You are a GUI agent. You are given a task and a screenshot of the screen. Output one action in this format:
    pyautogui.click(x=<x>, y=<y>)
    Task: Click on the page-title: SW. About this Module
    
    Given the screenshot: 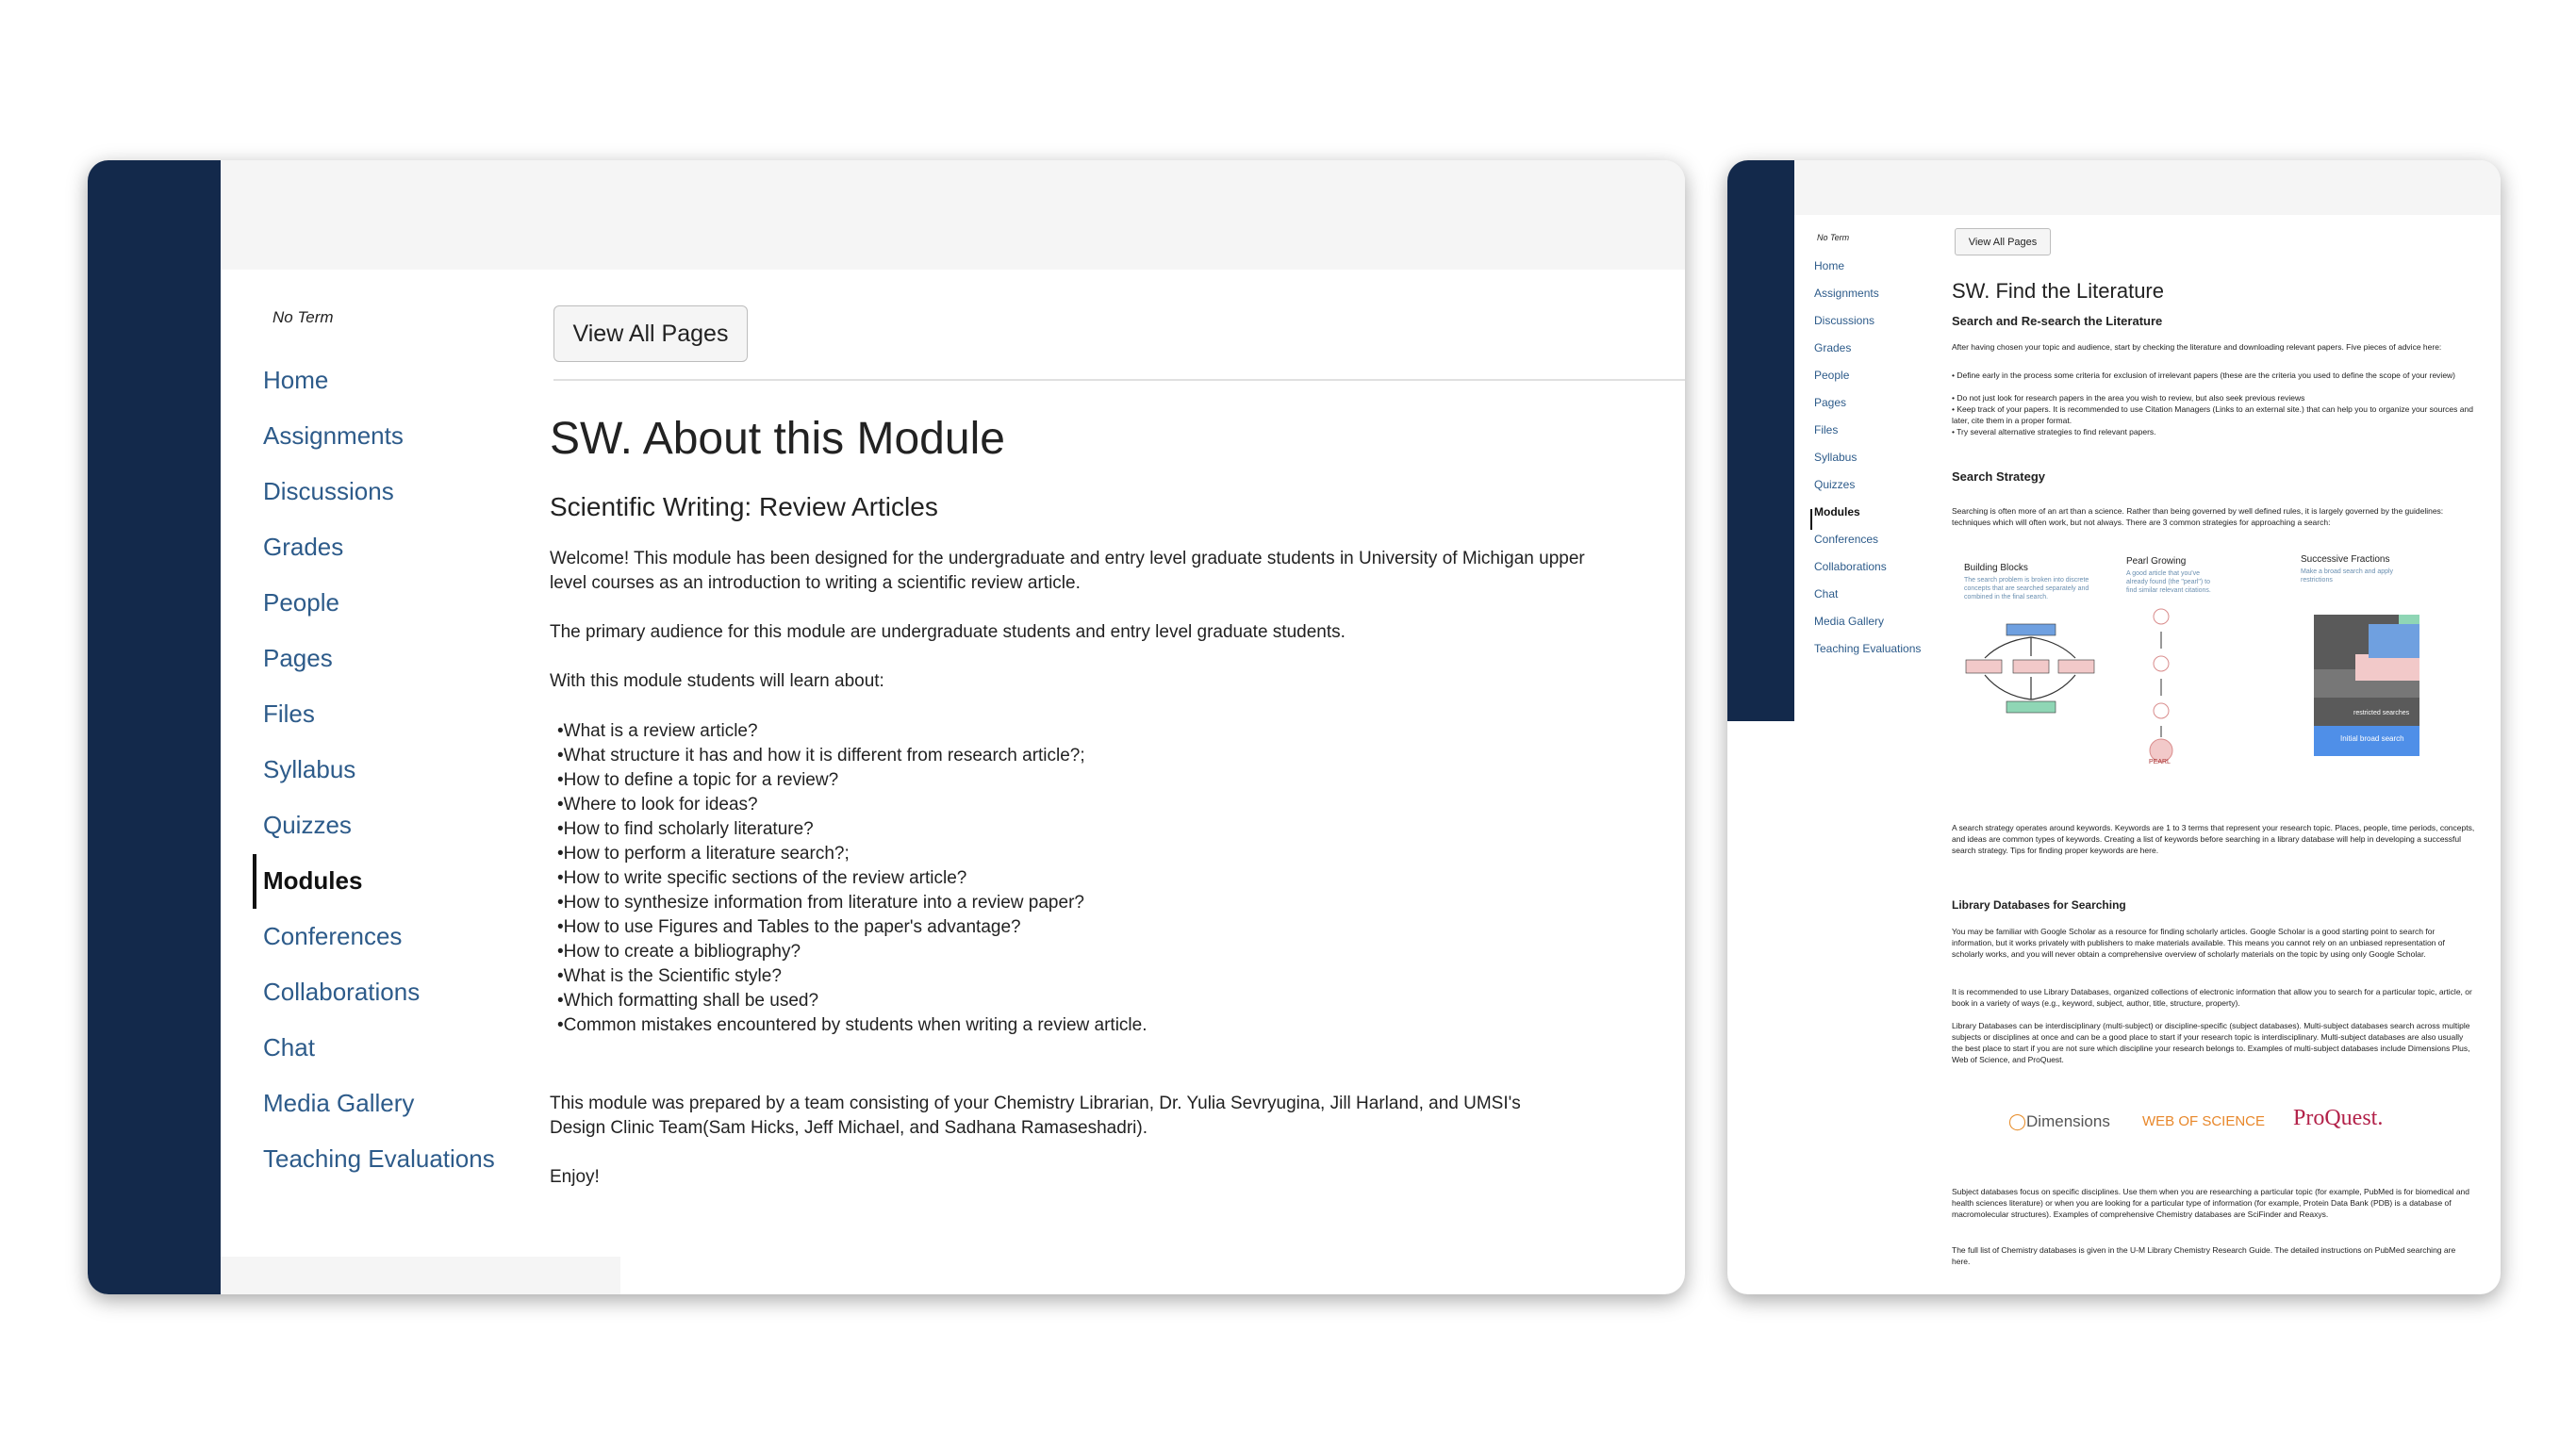 What is the action you would take?
    pyautogui.click(x=777, y=439)
    